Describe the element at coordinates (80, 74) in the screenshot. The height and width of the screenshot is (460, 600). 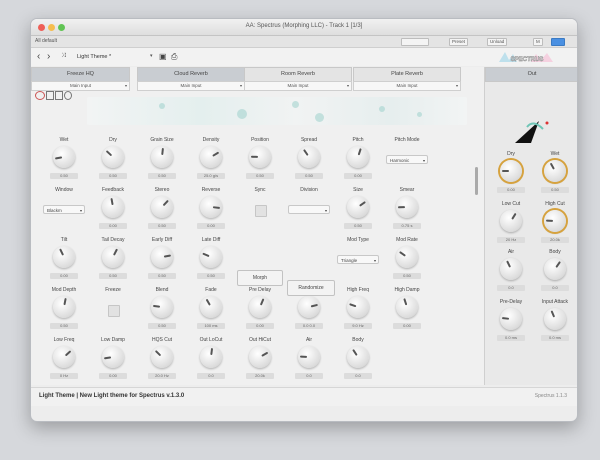
I see `tab-freeze-hq: Freeze HQ` at that location.